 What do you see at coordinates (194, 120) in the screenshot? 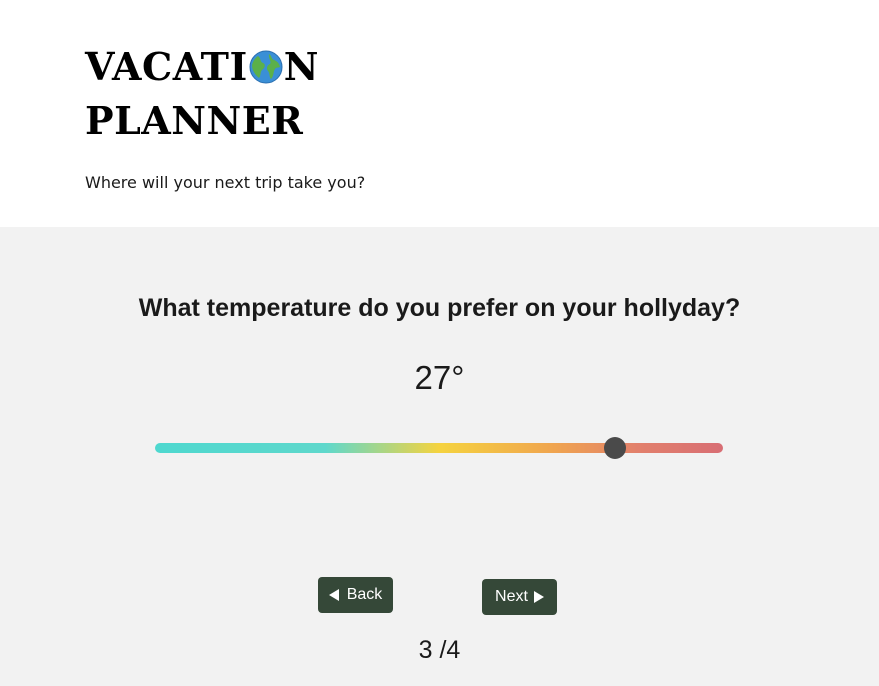
I see `logo-text-line2: PLANNER` at bounding box center [194, 120].